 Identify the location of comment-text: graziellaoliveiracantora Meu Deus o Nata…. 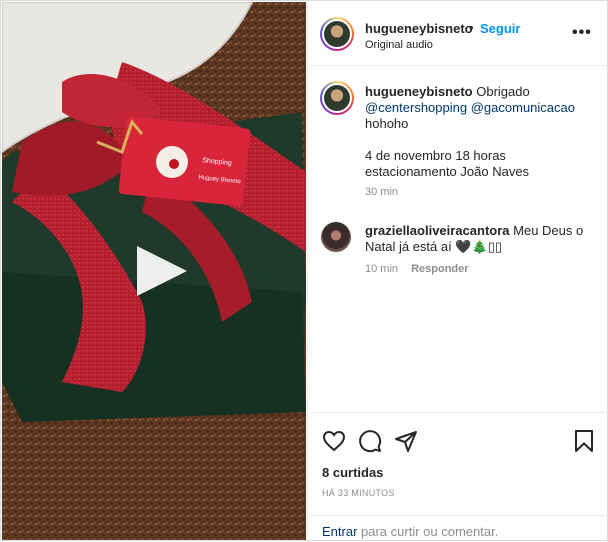
(480, 239).